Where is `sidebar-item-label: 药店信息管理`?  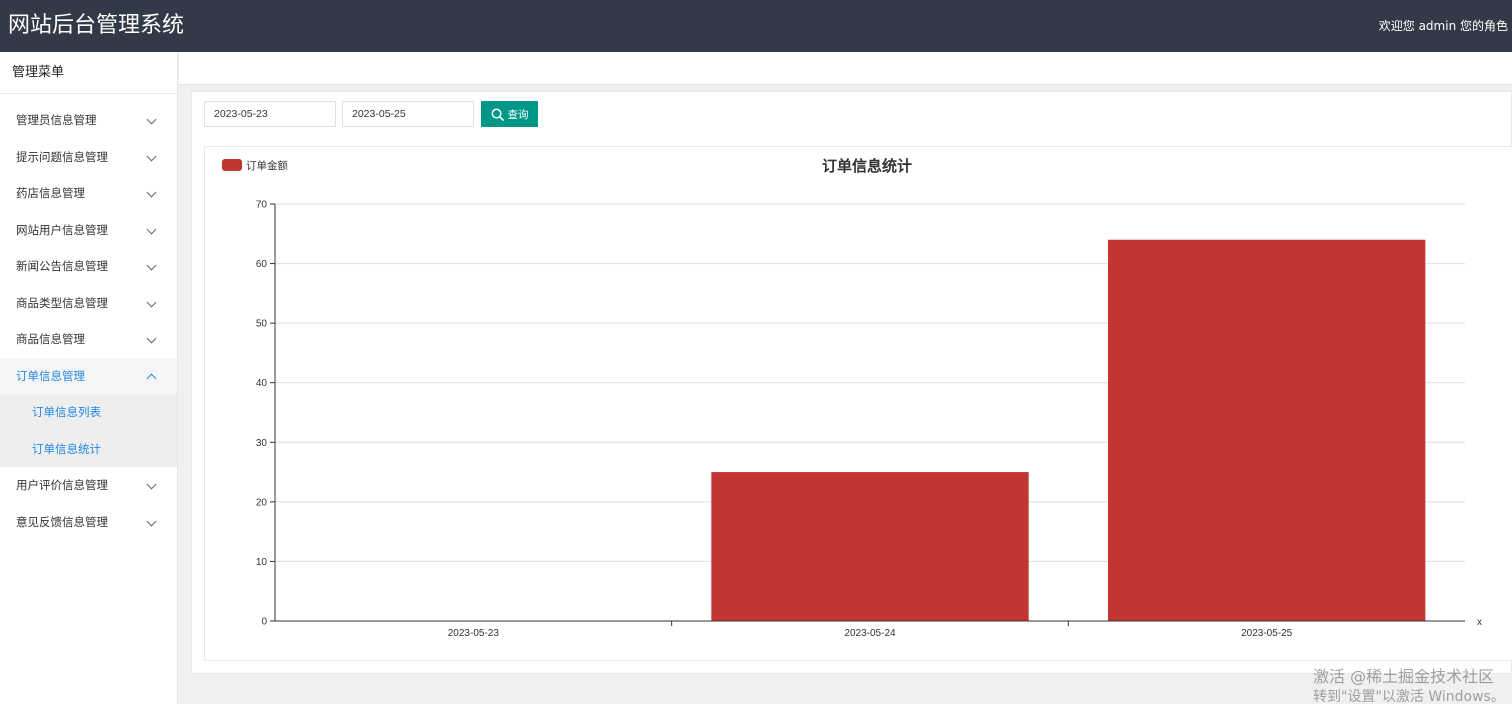
sidebar-item-label: 药店信息管理 is located at coordinates (50, 193).